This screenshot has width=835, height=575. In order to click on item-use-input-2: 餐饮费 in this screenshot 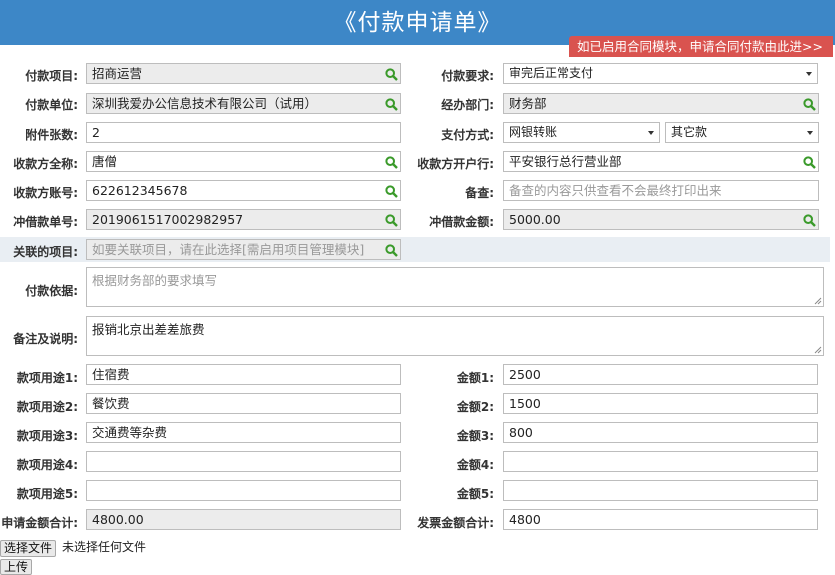, I will do `click(243, 403)`.